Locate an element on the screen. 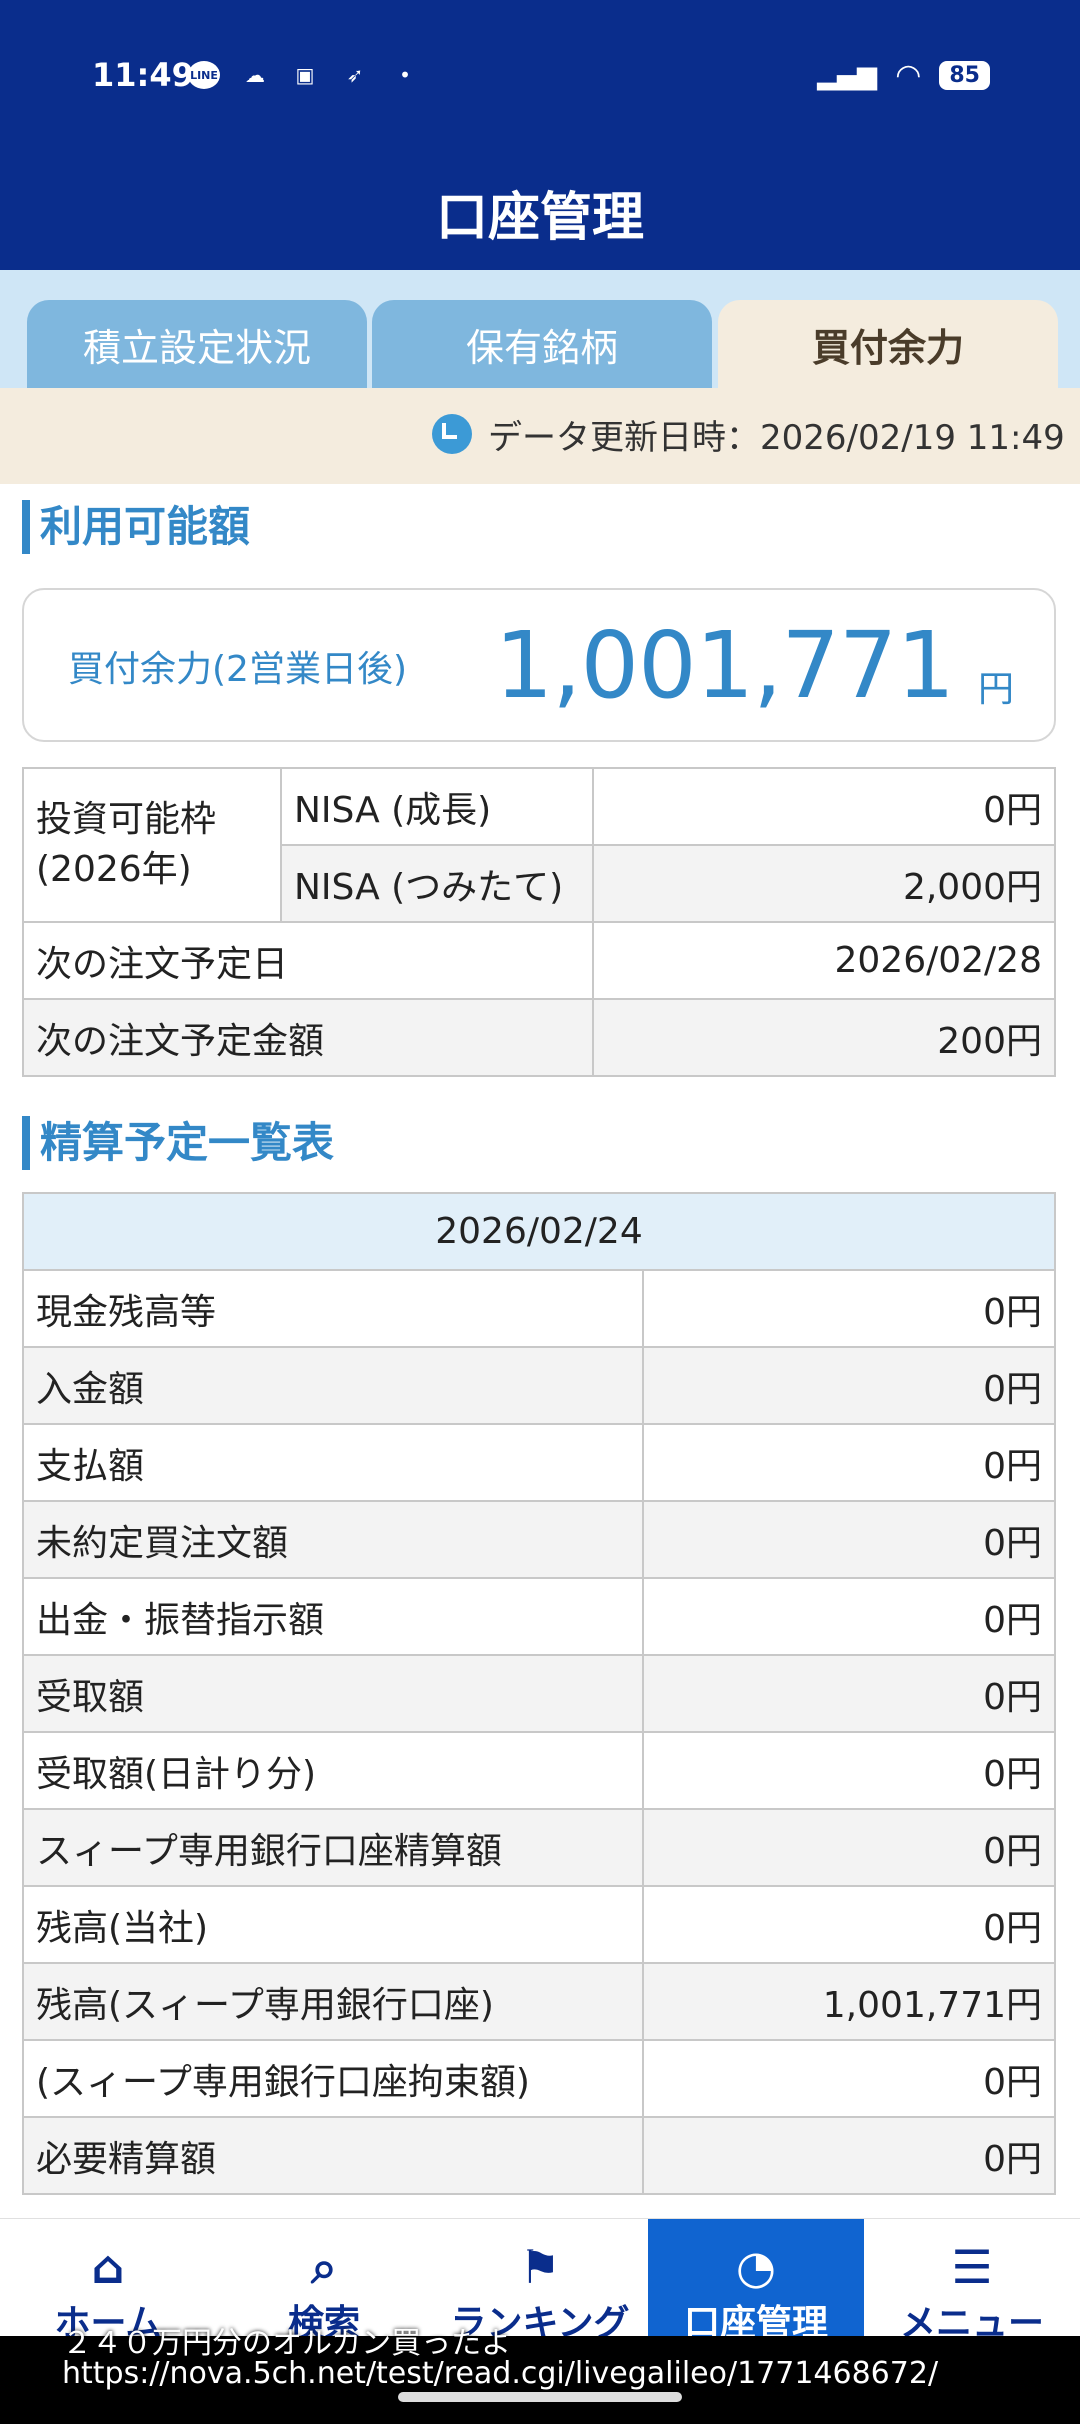  rocket-icon: ➶ is located at coordinates (355, 75).